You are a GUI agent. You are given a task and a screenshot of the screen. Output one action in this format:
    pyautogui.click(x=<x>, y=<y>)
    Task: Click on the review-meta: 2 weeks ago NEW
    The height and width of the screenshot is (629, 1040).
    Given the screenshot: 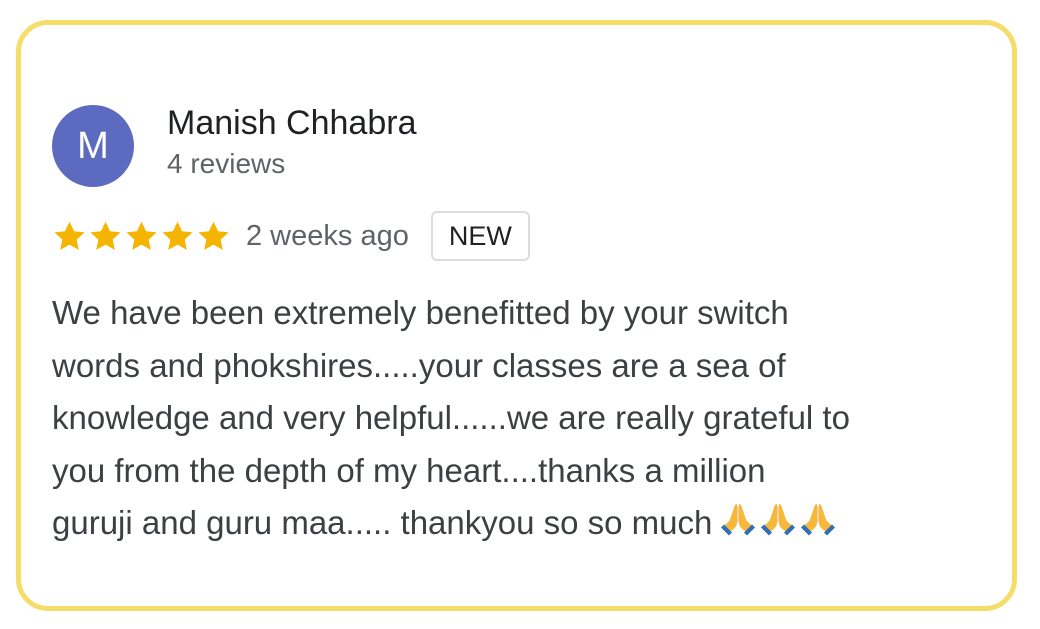 What is the action you would take?
    pyautogui.click(x=291, y=236)
    